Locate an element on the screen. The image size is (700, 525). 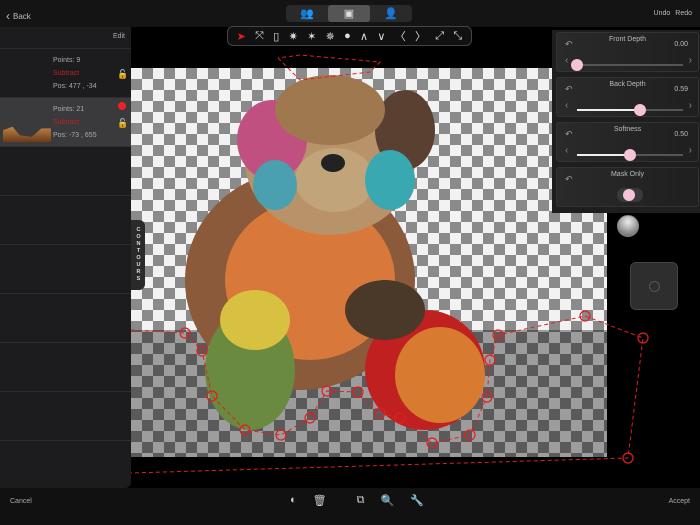
star-brush-icon: ✷ is located at coordinates (293, 36).